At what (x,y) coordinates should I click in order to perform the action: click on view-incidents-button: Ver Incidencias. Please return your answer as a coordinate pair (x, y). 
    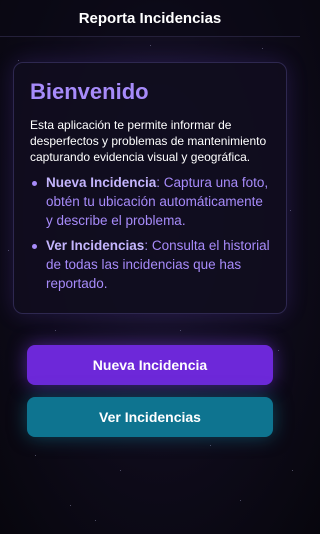
    Looking at the image, I should click on (150, 417).